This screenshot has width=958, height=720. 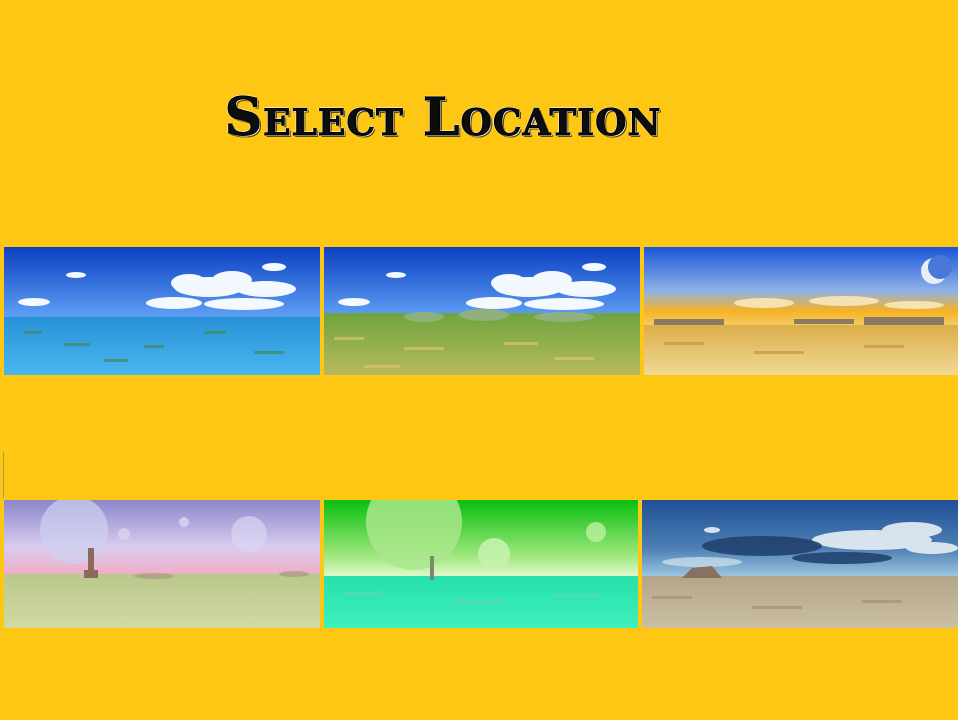 I want to click on location-tile-alien-plains, so click(x=162, y=564).